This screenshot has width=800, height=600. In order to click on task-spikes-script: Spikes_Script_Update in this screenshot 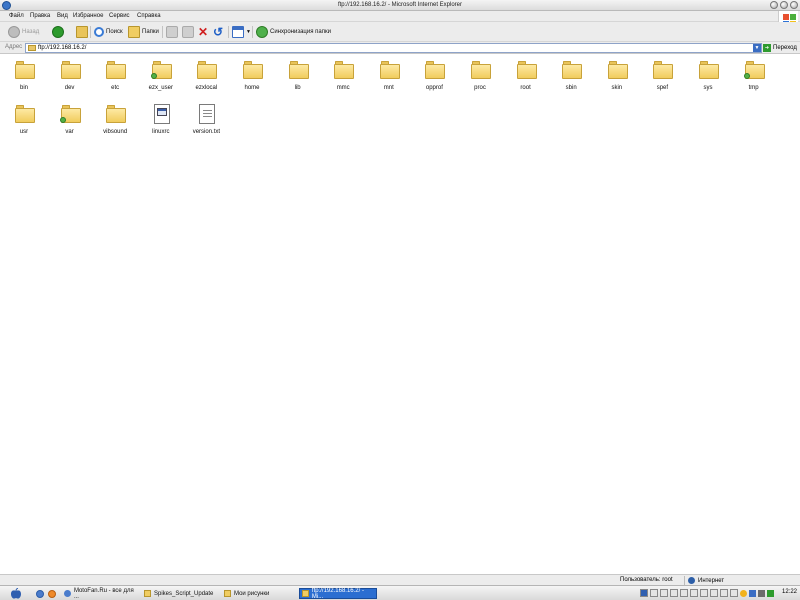, I will do `click(181, 593)`.